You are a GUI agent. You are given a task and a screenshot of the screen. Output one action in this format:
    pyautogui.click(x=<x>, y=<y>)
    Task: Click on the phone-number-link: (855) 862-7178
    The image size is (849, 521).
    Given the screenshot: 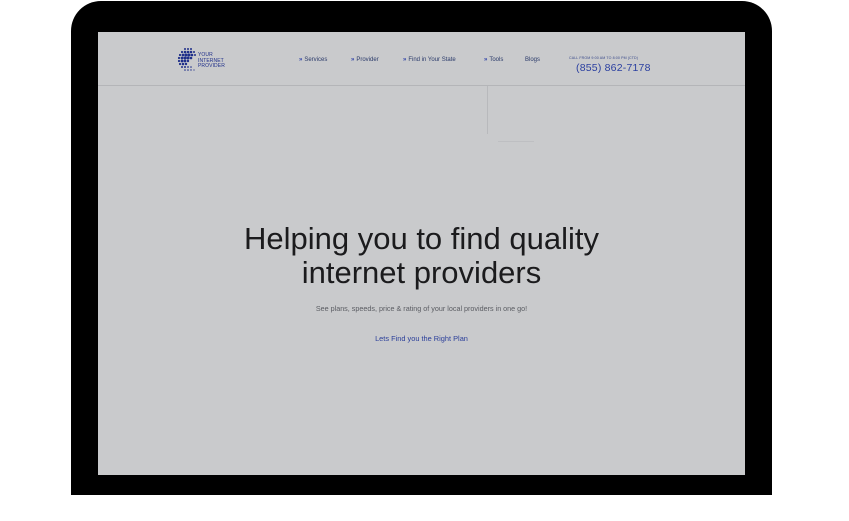 What is the action you would take?
    pyautogui.click(x=613, y=68)
    